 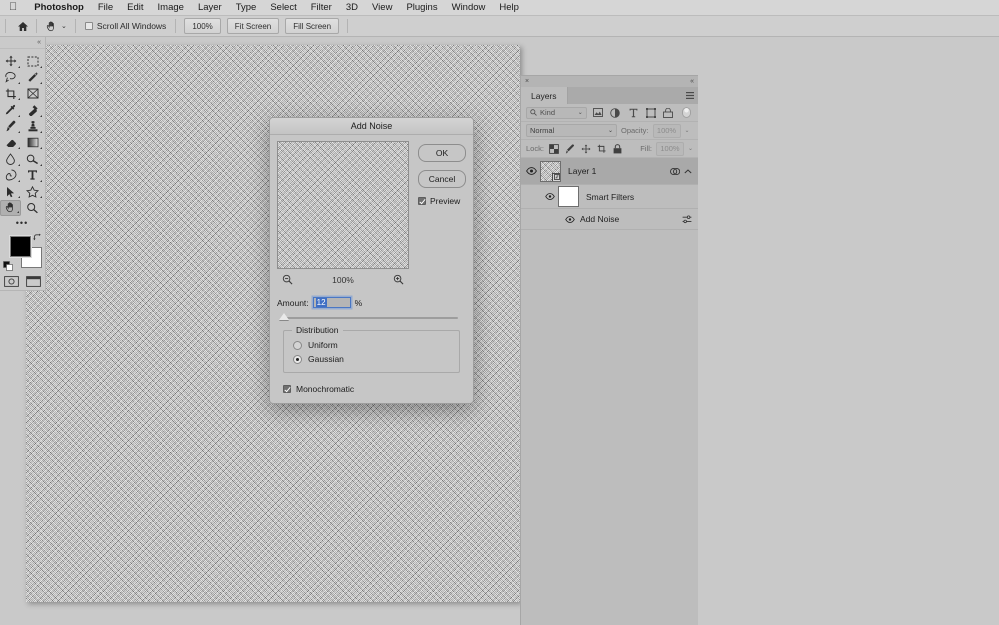 I want to click on filter-smartobject-icon, so click(x=669, y=112).